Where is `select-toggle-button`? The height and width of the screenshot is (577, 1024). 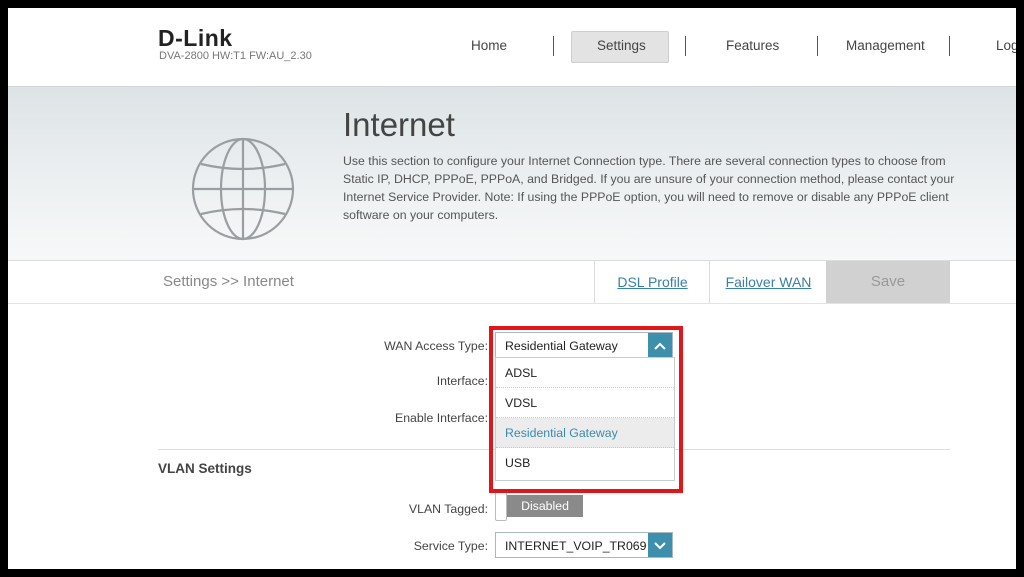
select-toggle-button is located at coordinates (660, 545).